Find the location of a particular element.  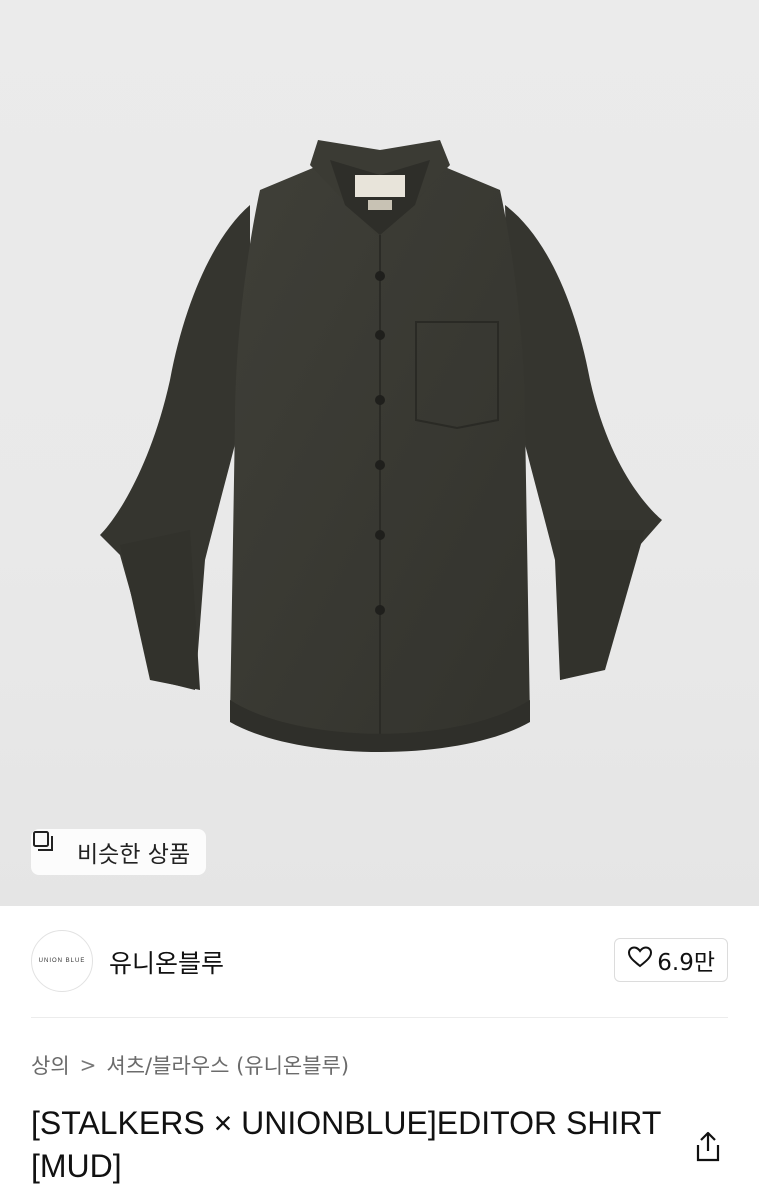

breadcrumb: 상의 > 셔츠/블라우스 (유니온블루) is located at coordinates (190, 1065).